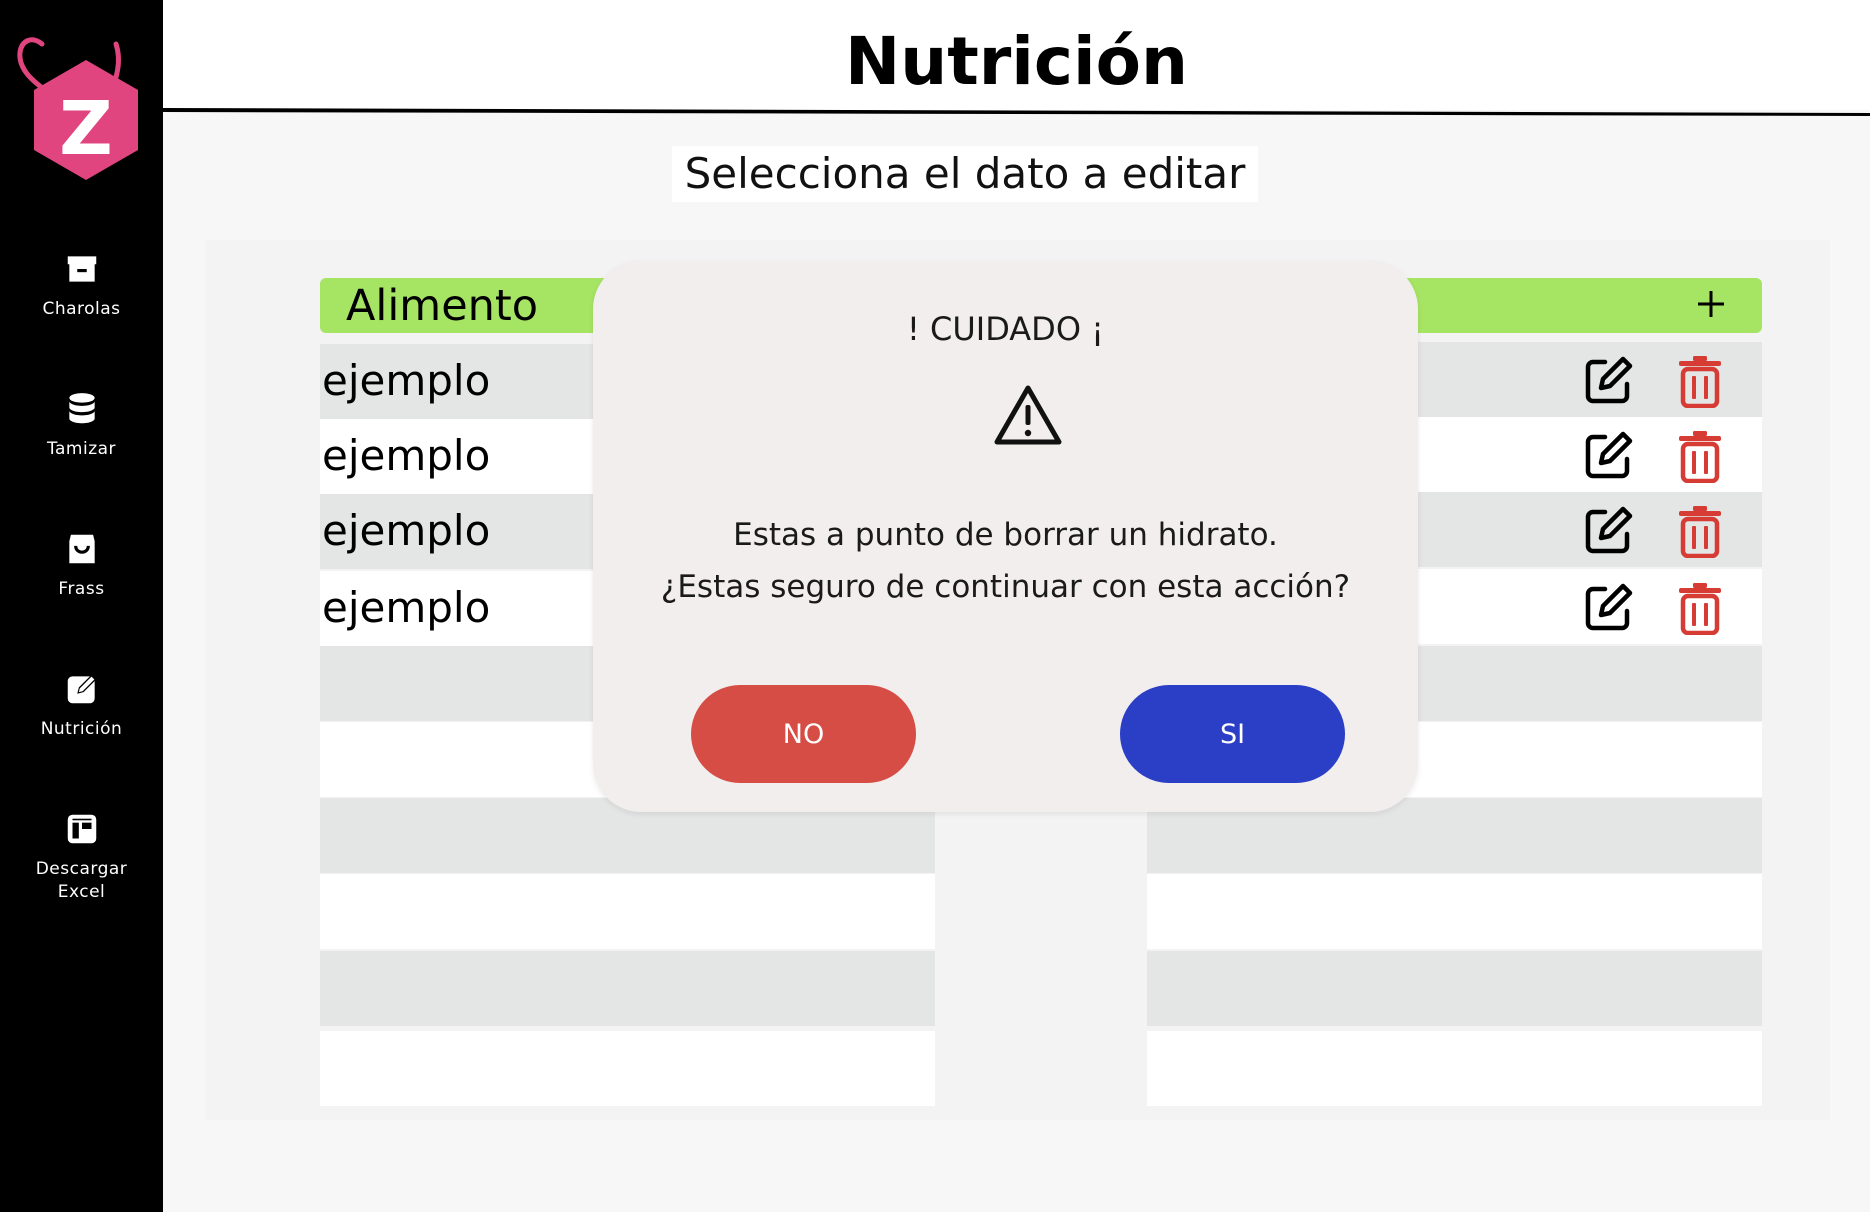  Describe the element at coordinates (1232, 734) in the screenshot. I see `yes-button: SI` at that location.